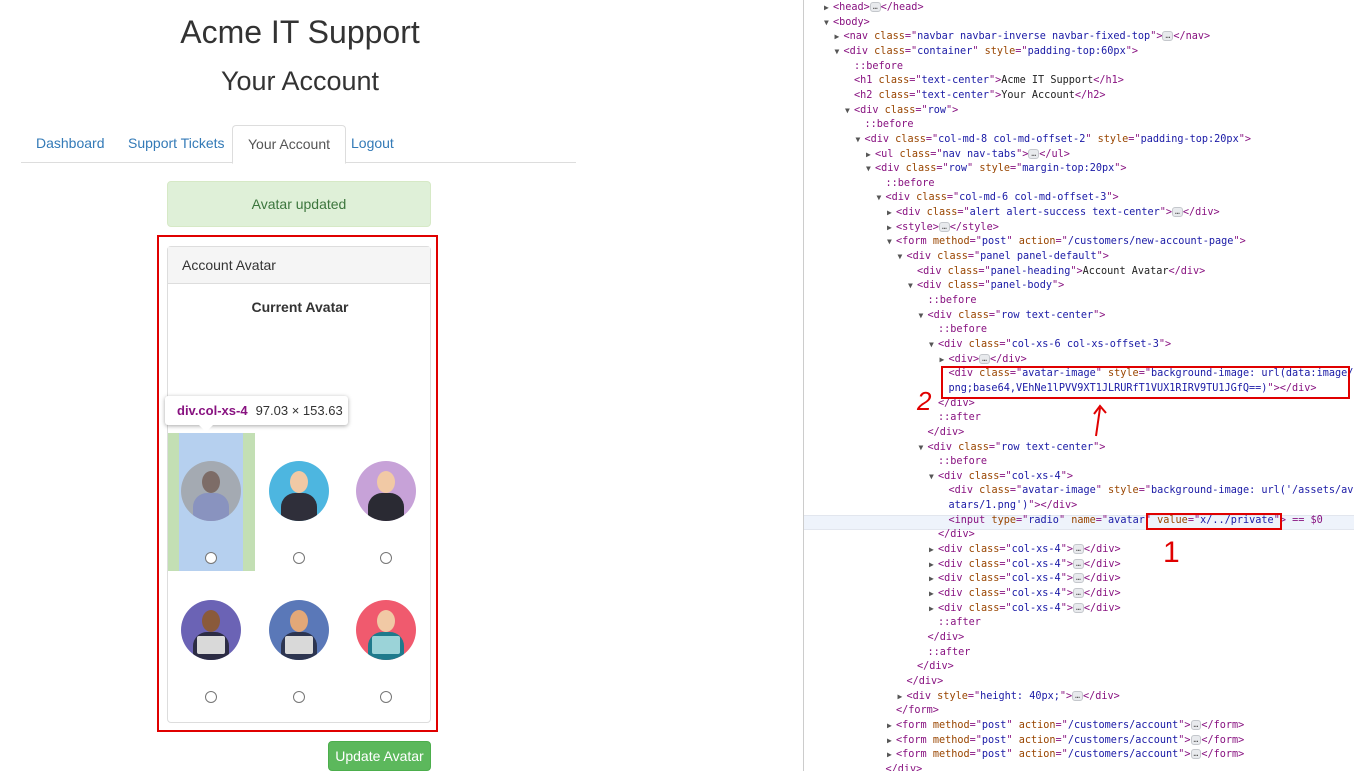  I want to click on dom-node-line: ▶ <div>… </div>, so click(983, 360).